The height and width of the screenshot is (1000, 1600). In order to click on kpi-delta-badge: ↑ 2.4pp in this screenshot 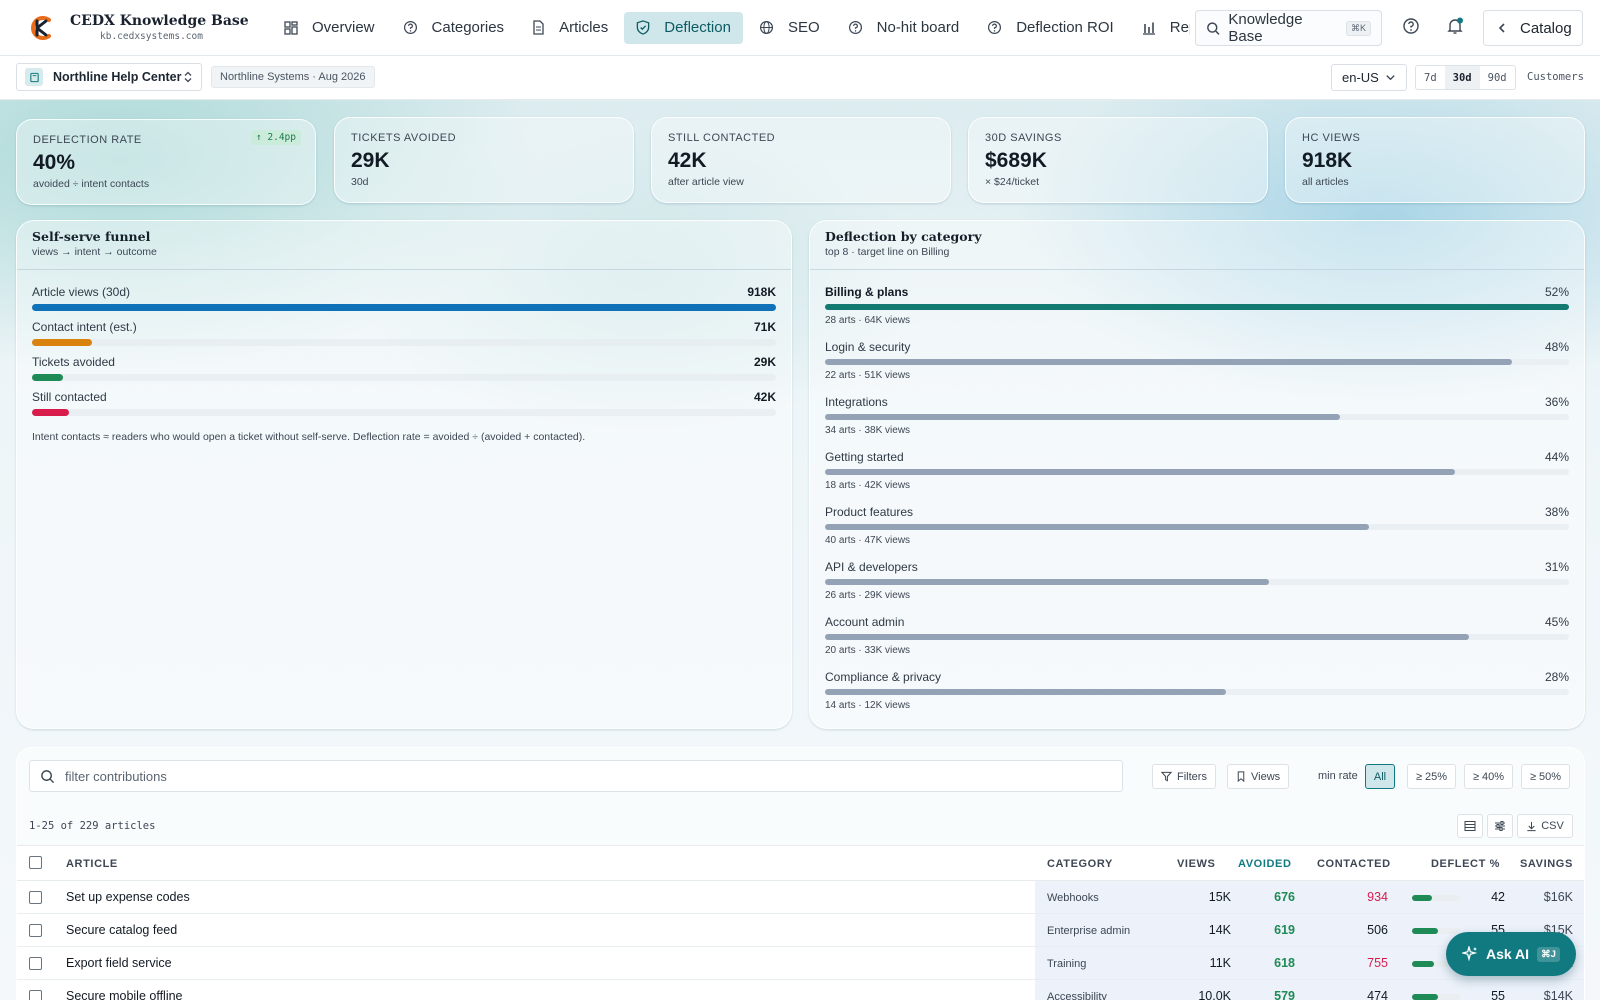, I will do `click(275, 137)`.